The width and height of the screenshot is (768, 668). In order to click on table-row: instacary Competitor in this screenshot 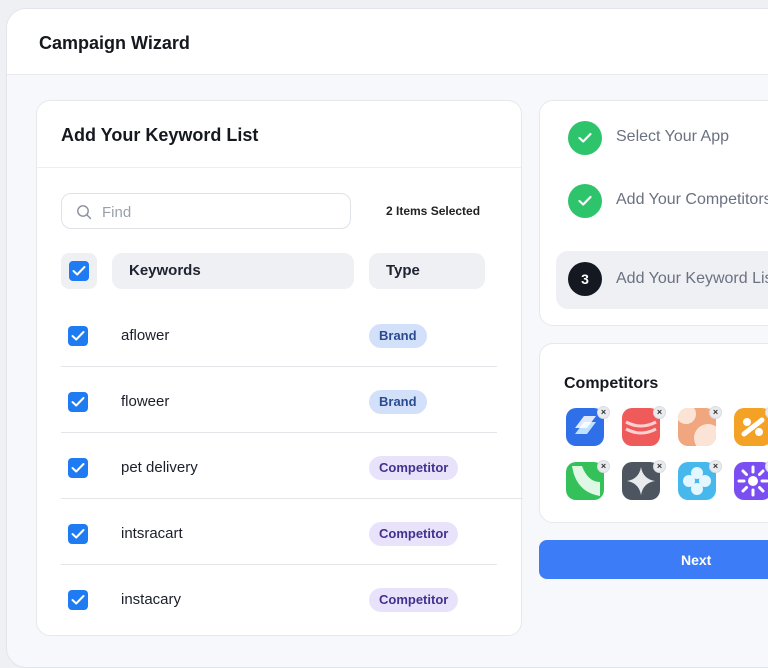, I will do `click(279, 600)`.